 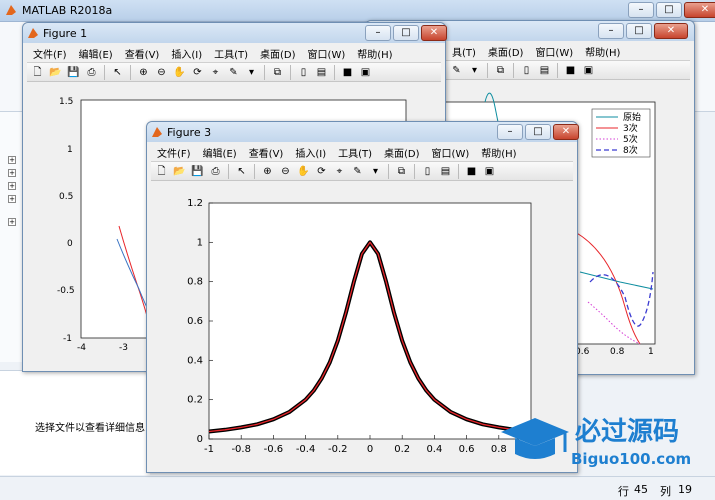 What do you see at coordinates (621, 133) in the screenshot?
I see `figure2-legend: 原始 3次 5次 8次` at bounding box center [621, 133].